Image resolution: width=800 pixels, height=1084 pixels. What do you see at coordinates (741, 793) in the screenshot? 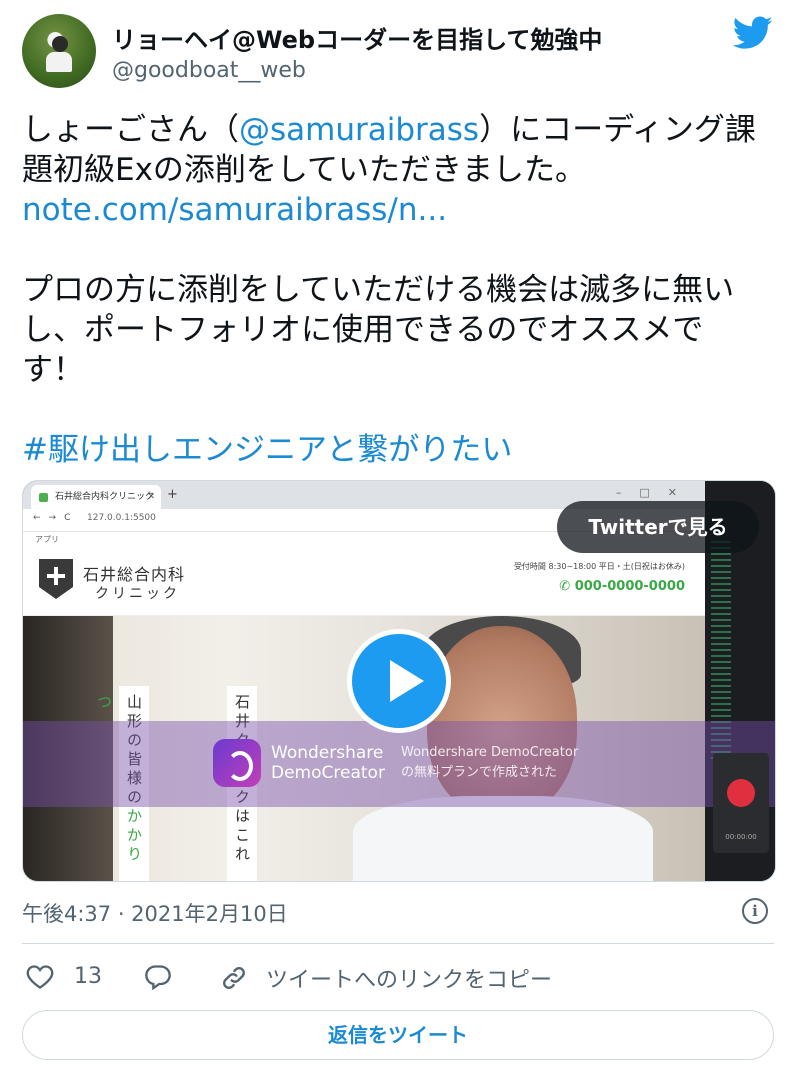
I see `record-icon` at bounding box center [741, 793].